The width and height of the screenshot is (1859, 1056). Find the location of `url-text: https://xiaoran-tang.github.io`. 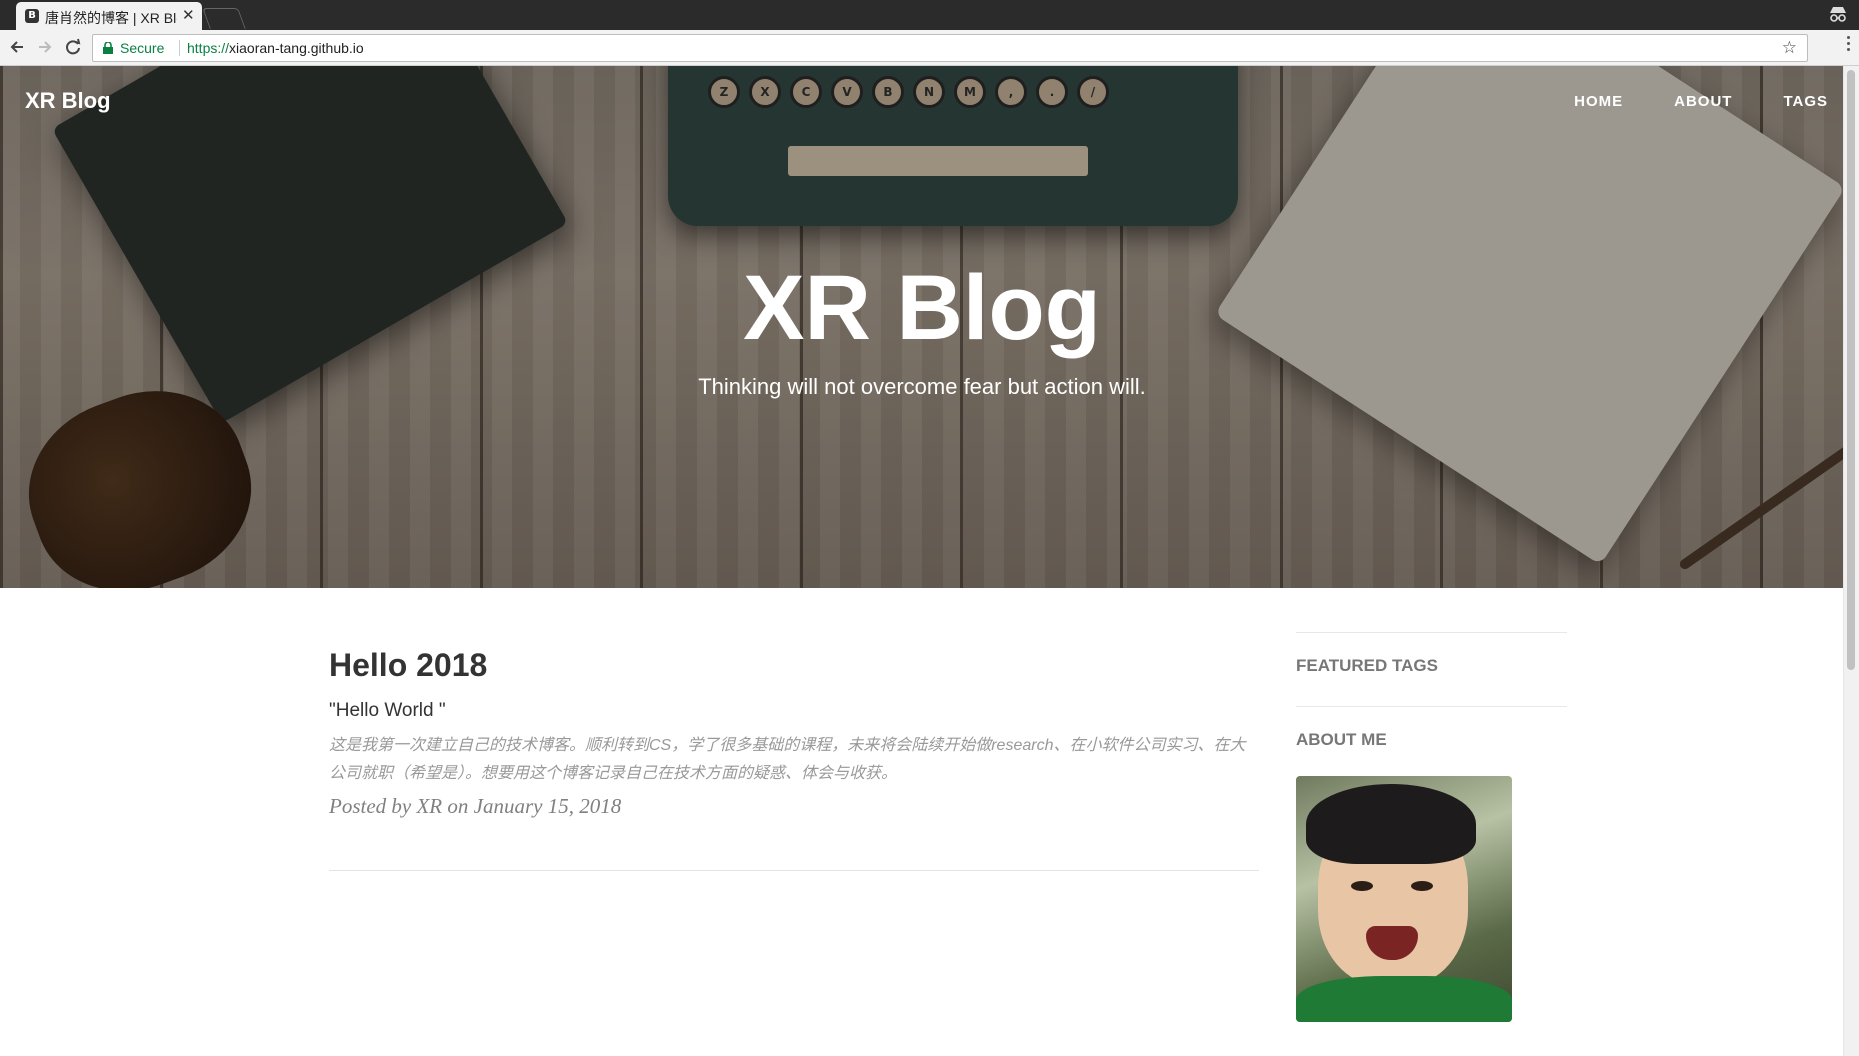

url-text: https://xiaoran-tang.github.io is located at coordinates (271, 48).